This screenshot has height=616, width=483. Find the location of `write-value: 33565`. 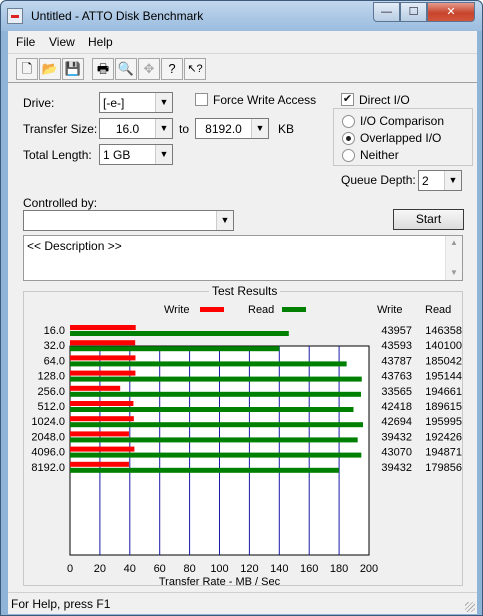

write-value: 33565 is located at coordinates (396, 392).